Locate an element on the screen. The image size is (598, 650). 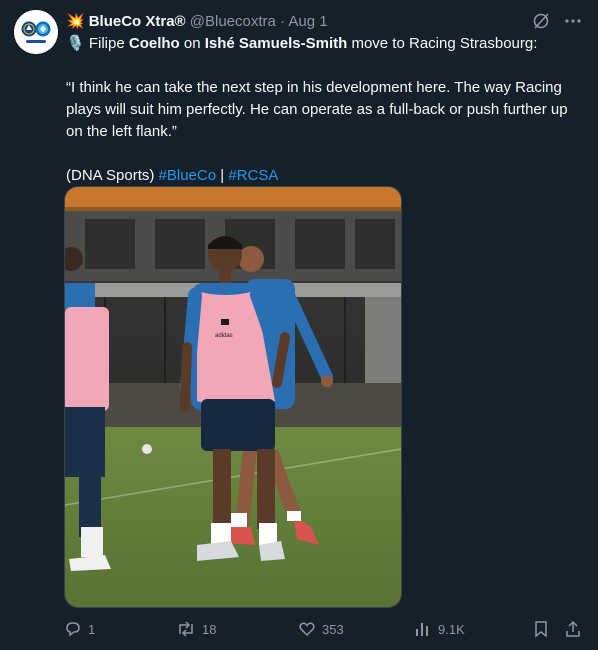
views-icon is located at coordinates (423, 629).